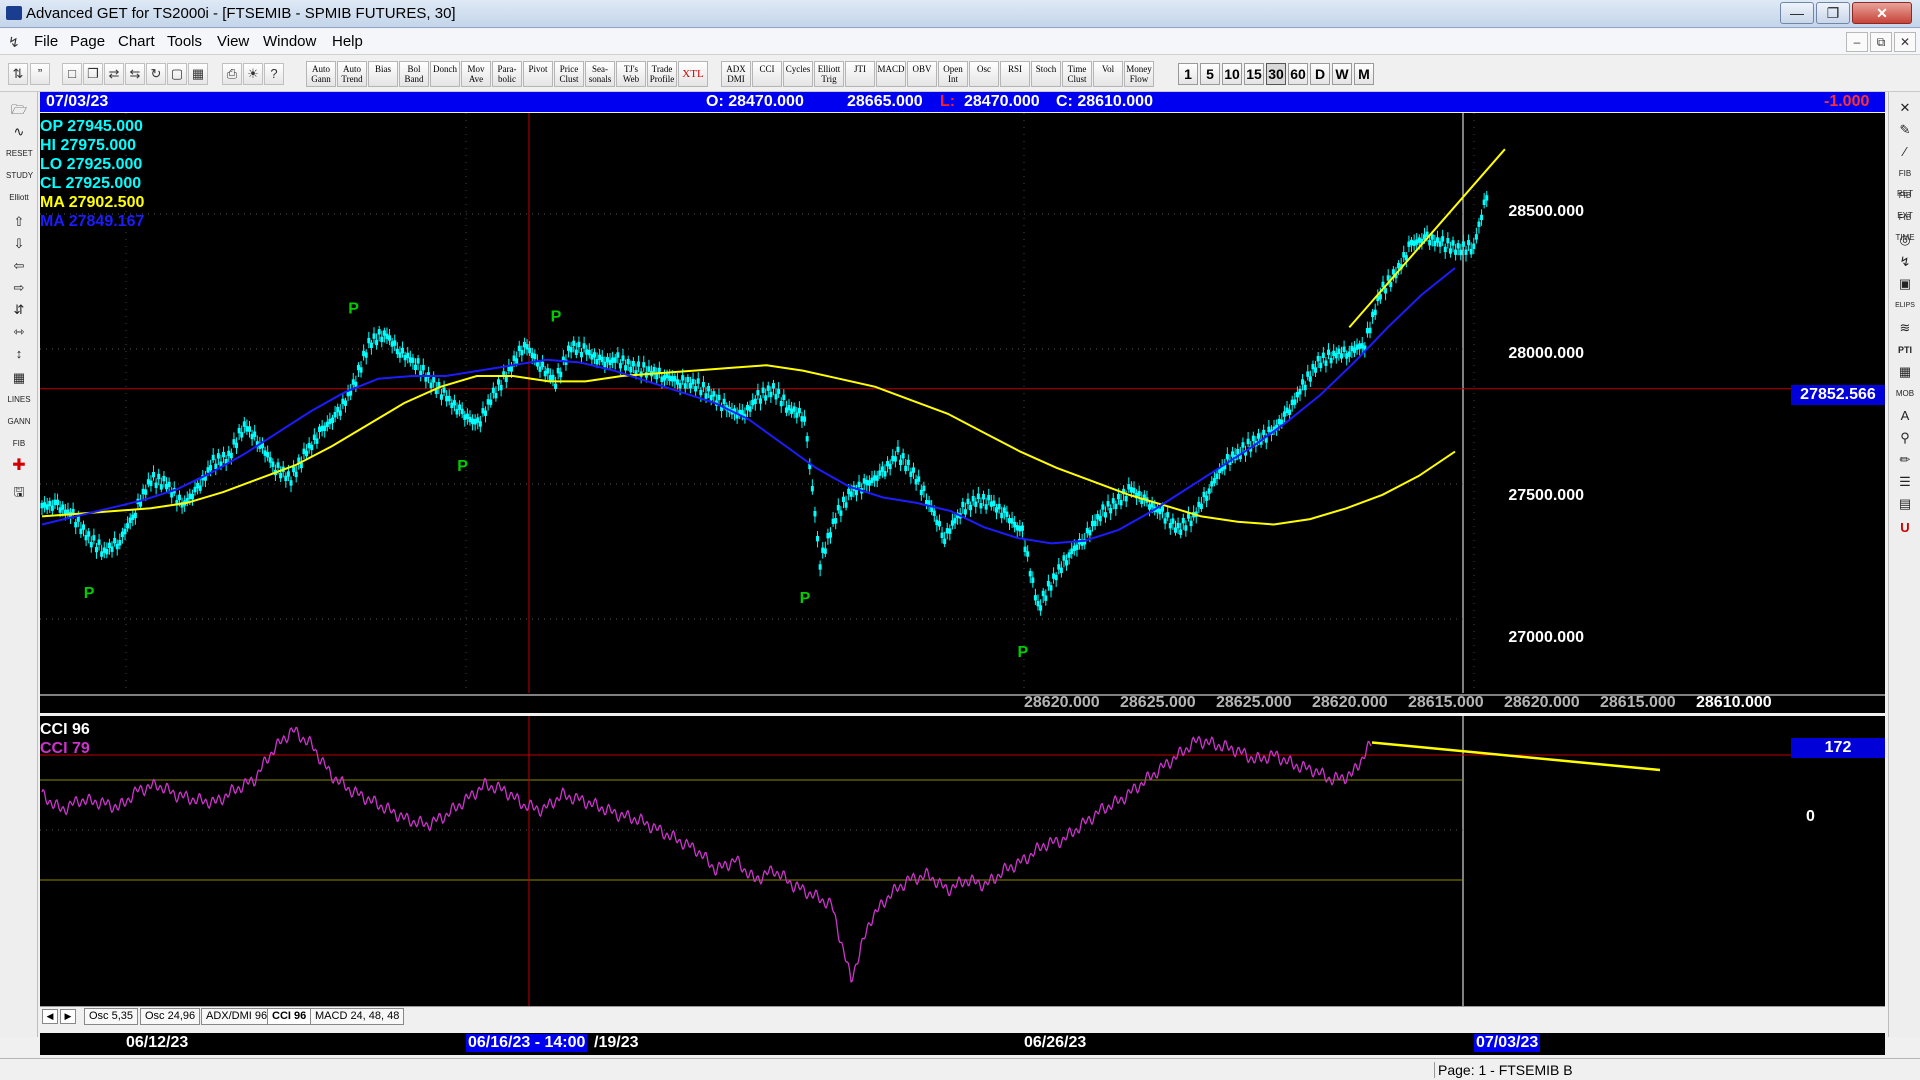 The image size is (1920, 1080). I want to click on tab-adx-dmi-96: ADX/DMI 96, so click(237, 1016).